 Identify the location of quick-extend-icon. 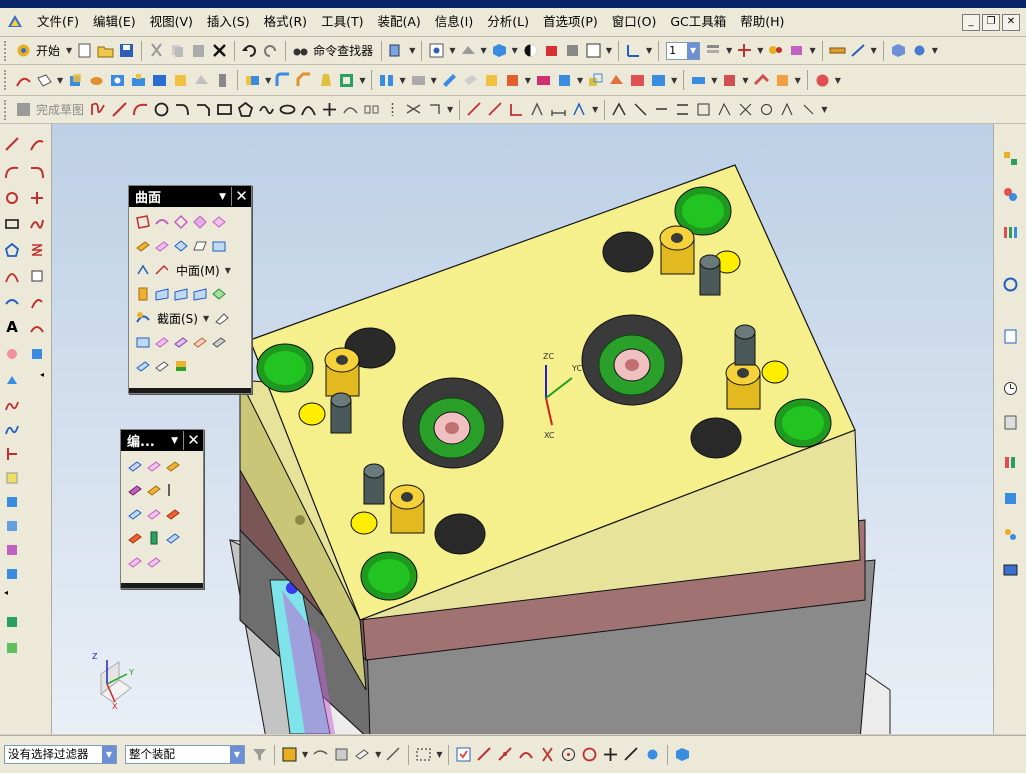
(495, 109).